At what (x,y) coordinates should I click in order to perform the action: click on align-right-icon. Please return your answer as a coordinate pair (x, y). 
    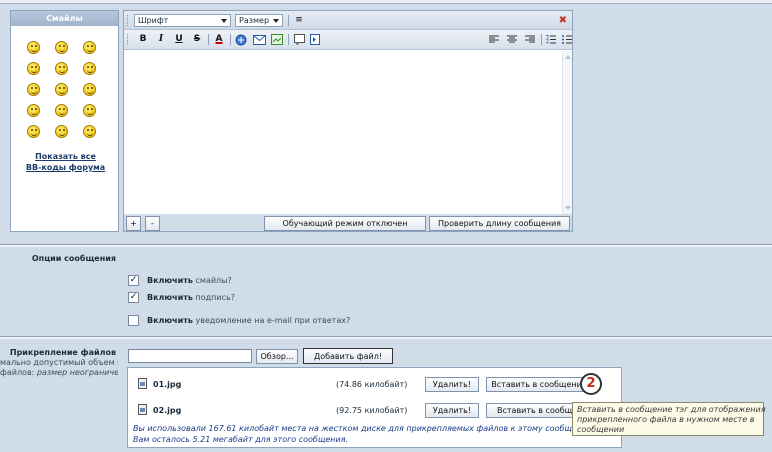
    Looking at the image, I should click on (530, 39).